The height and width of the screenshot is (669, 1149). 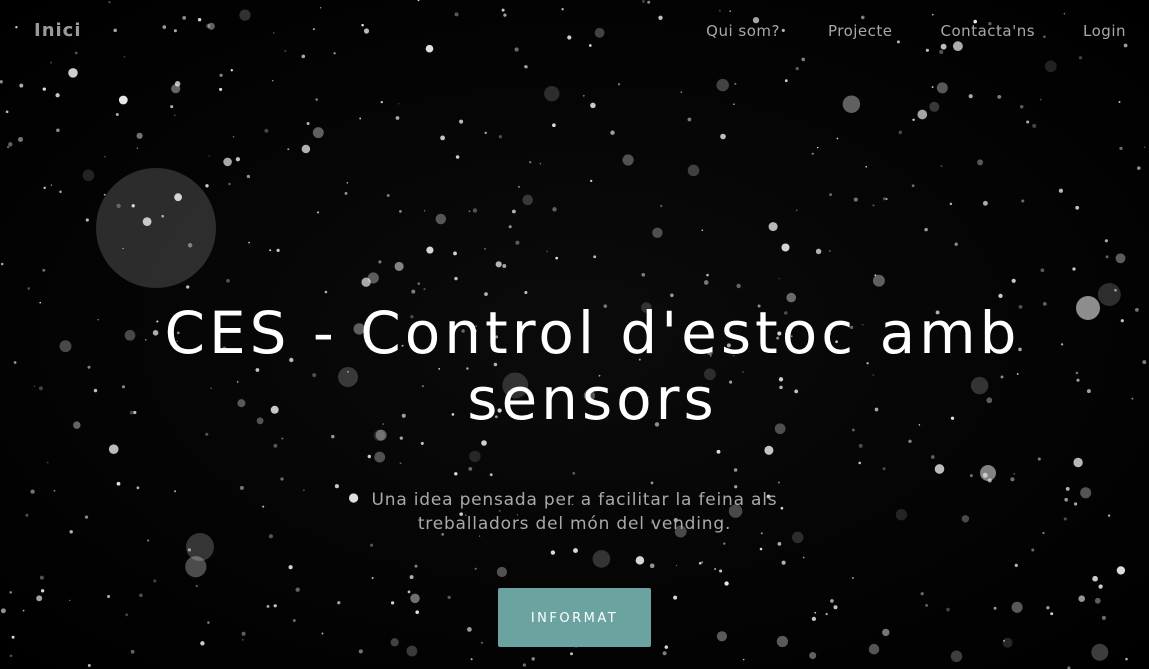 I want to click on informat-button: INFORMAT, so click(x=574, y=617).